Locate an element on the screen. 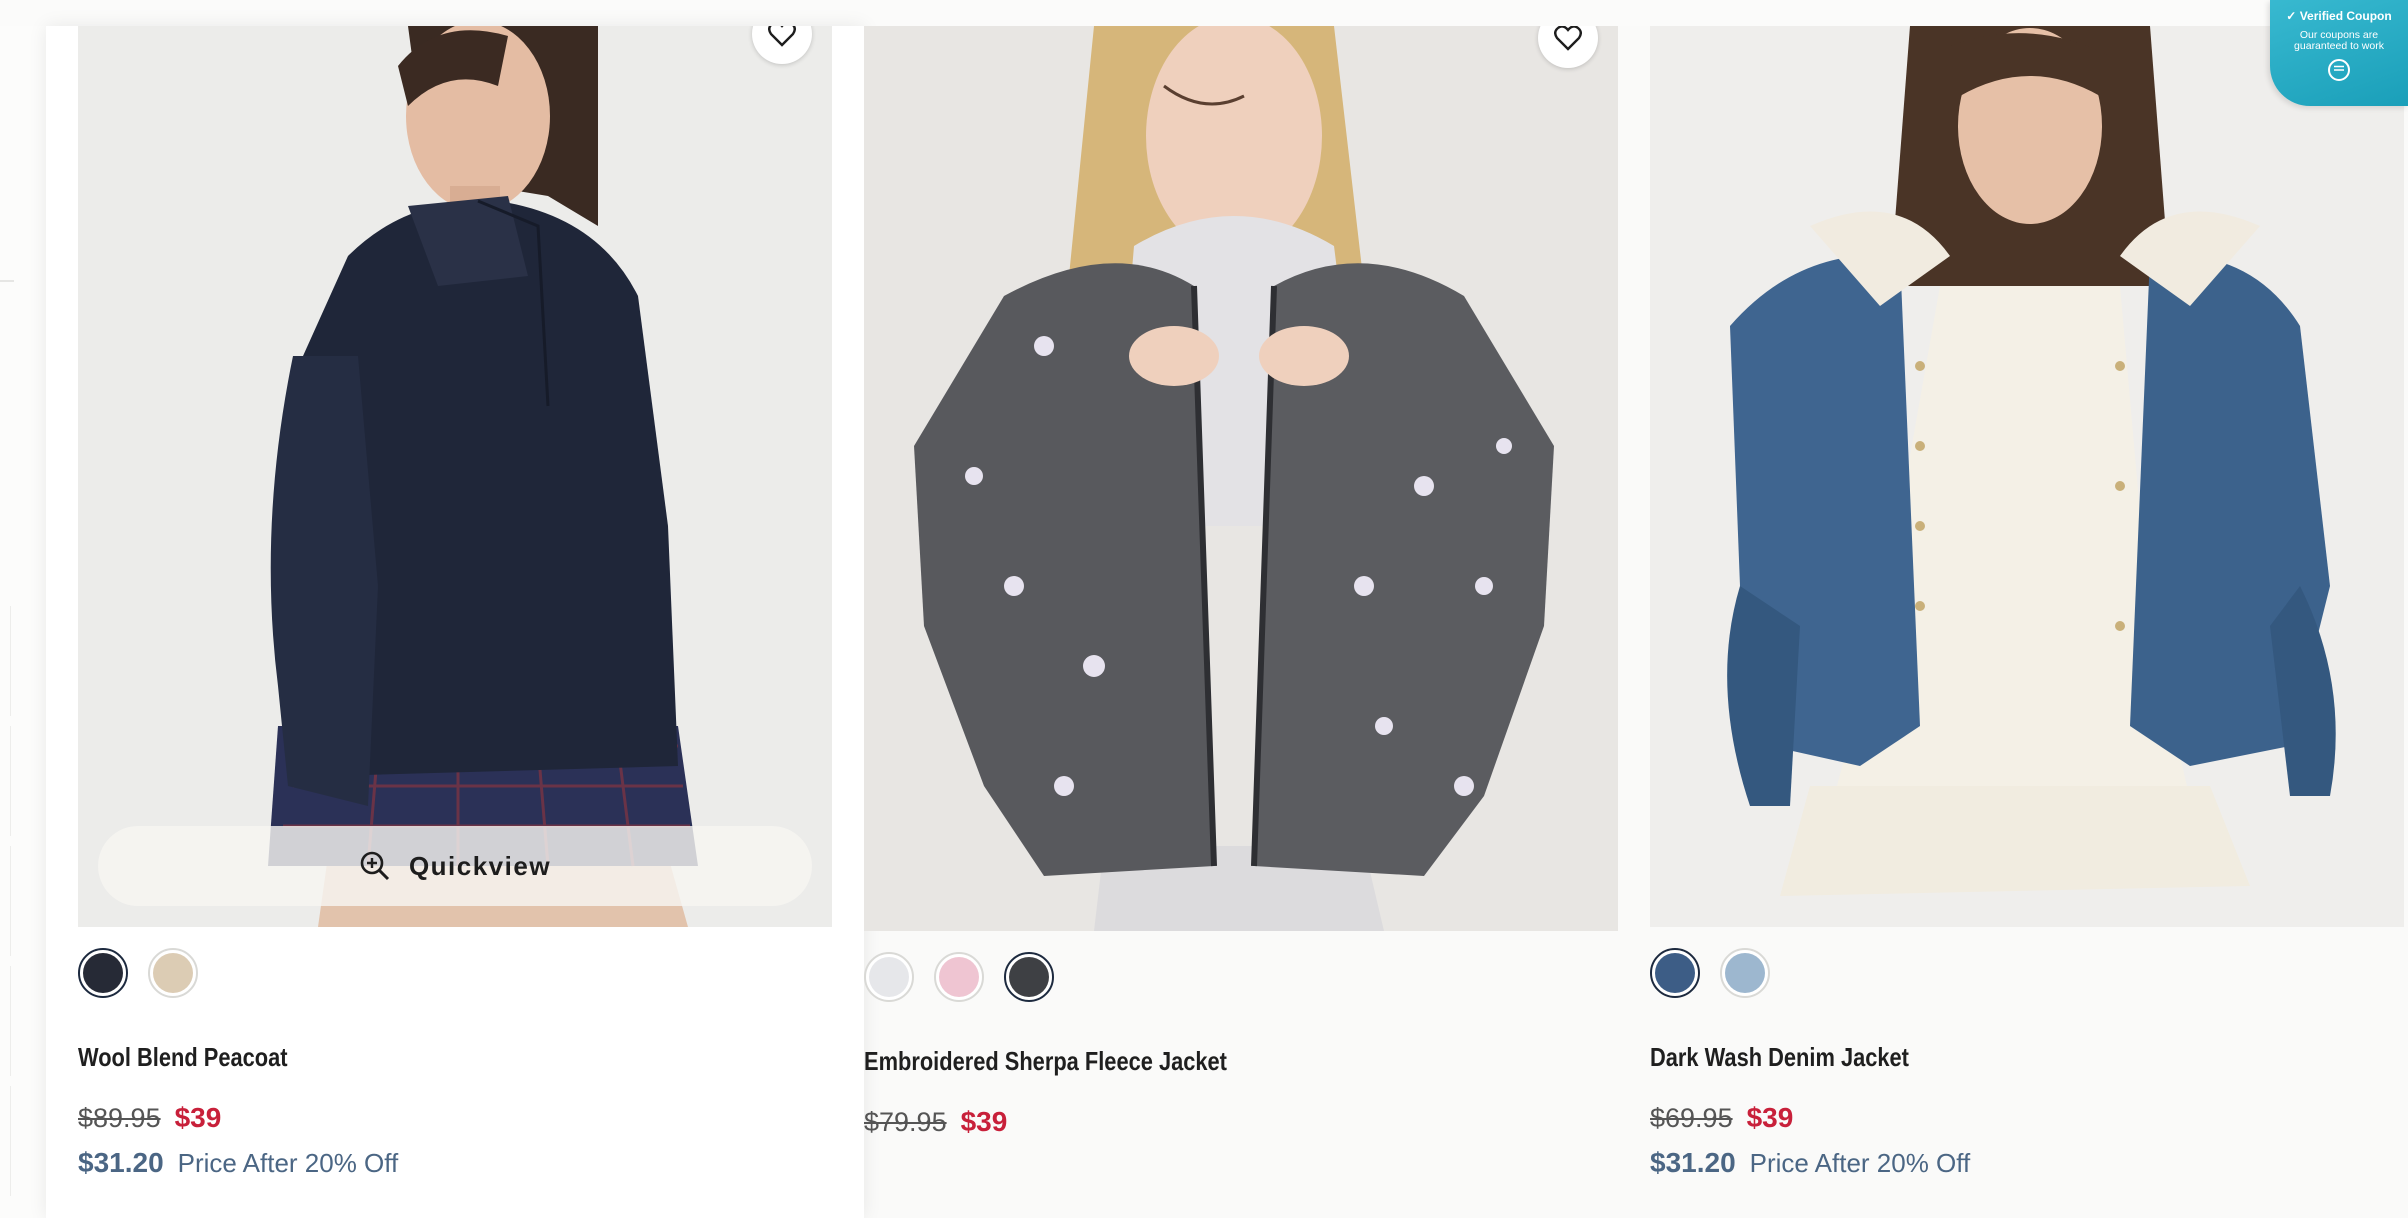  original-price: $69.95 is located at coordinates (1691, 1118).